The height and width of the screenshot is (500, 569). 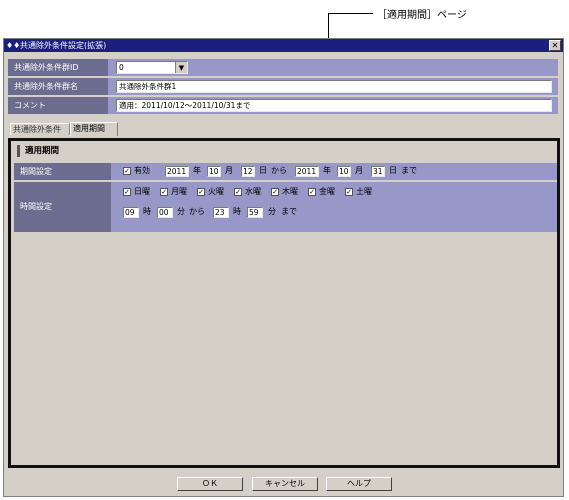 I want to click on window-title: 共通除外条件設定(拡張), so click(x=63, y=45).